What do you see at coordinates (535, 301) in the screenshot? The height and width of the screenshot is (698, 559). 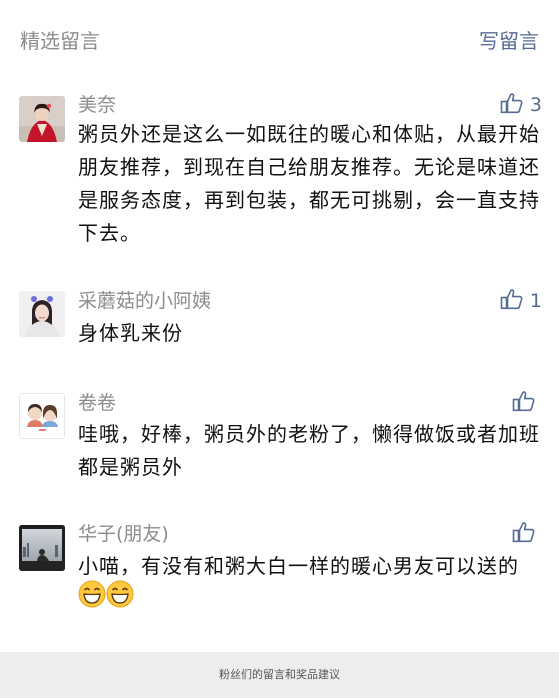 I see `like-count: 1` at bounding box center [535, 301].